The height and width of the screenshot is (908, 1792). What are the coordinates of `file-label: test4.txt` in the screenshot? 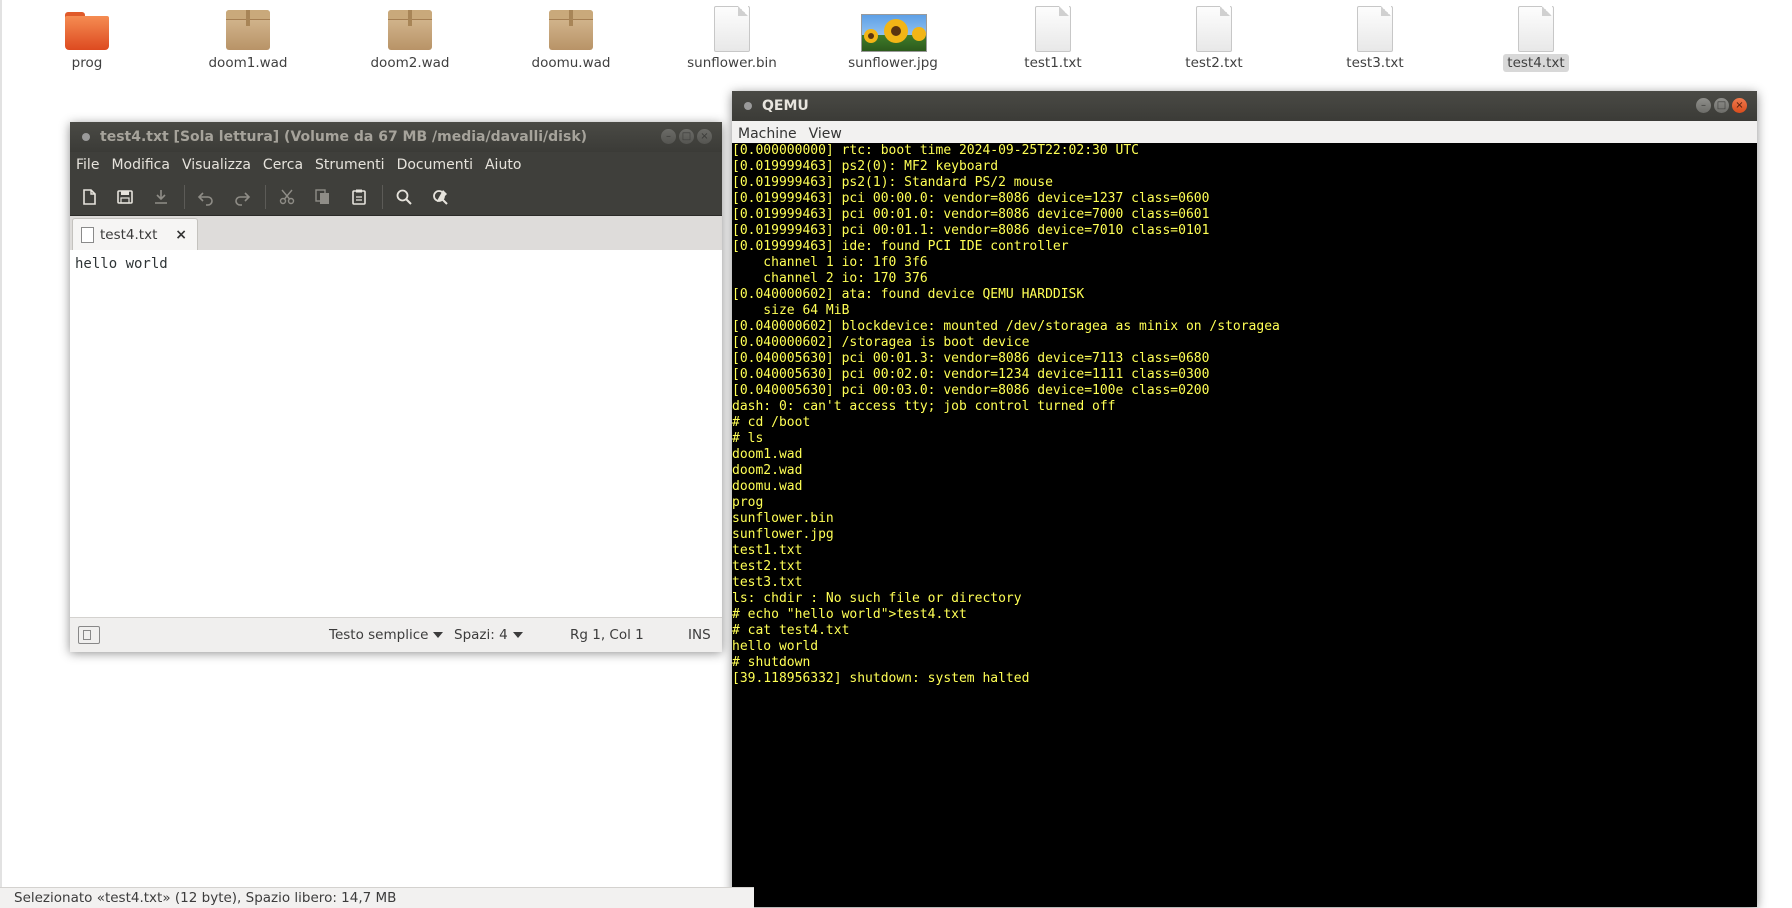 It's located at (1536, 63).